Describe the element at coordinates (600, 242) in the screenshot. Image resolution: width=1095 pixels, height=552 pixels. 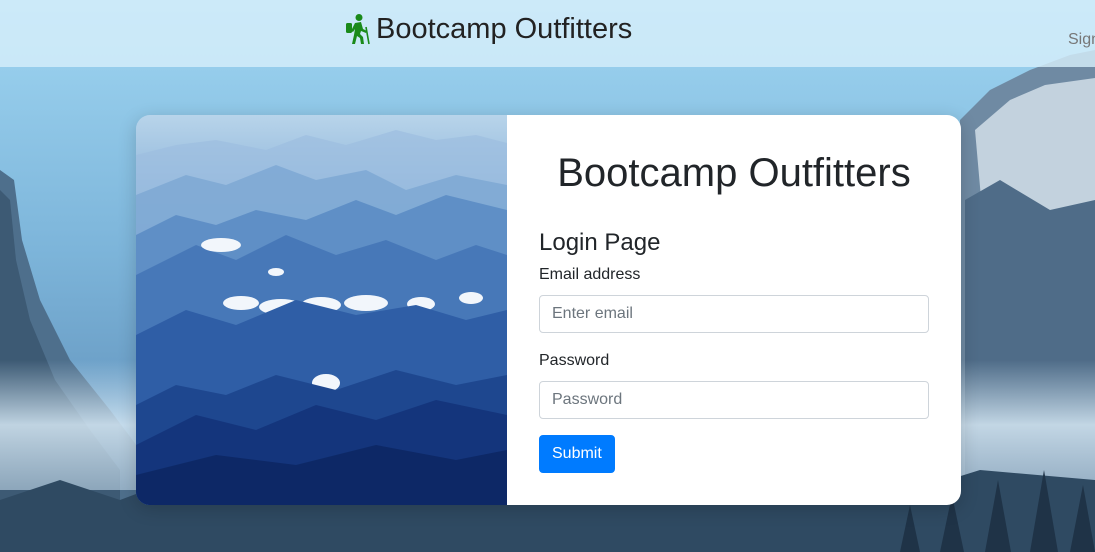
I see `login-heading: Login Page` at that location.